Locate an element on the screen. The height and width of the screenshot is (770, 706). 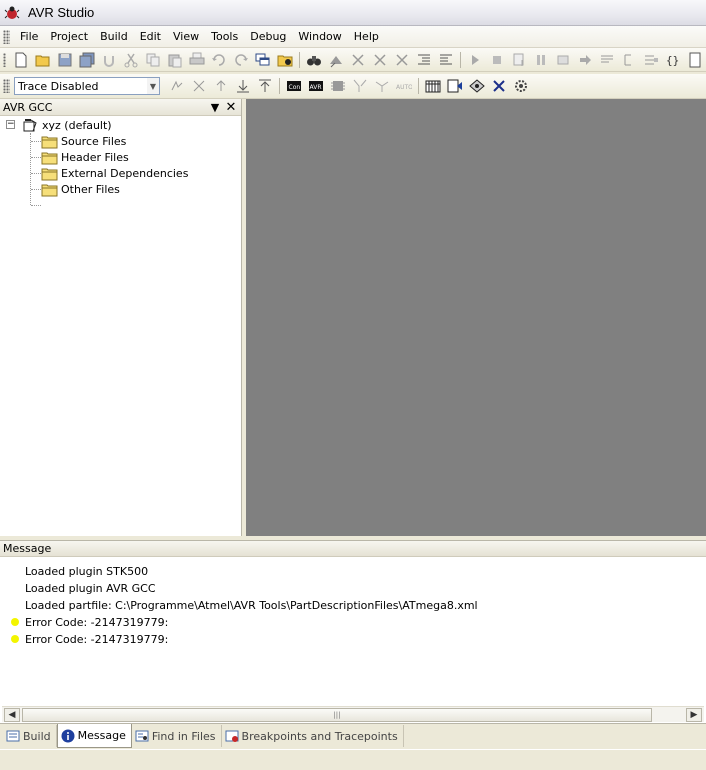
close-icon: ✕ is located at coordinates (231, 107).